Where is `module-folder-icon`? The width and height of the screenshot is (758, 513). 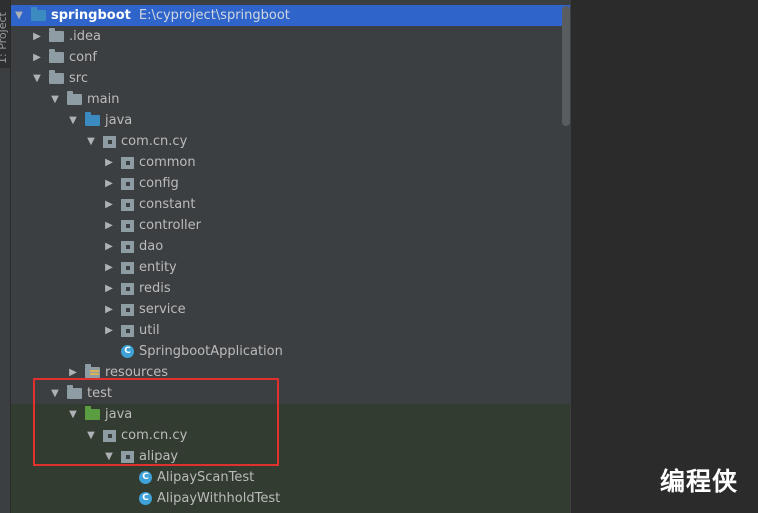
module-folder-icon is located at coordinates (38, 14).